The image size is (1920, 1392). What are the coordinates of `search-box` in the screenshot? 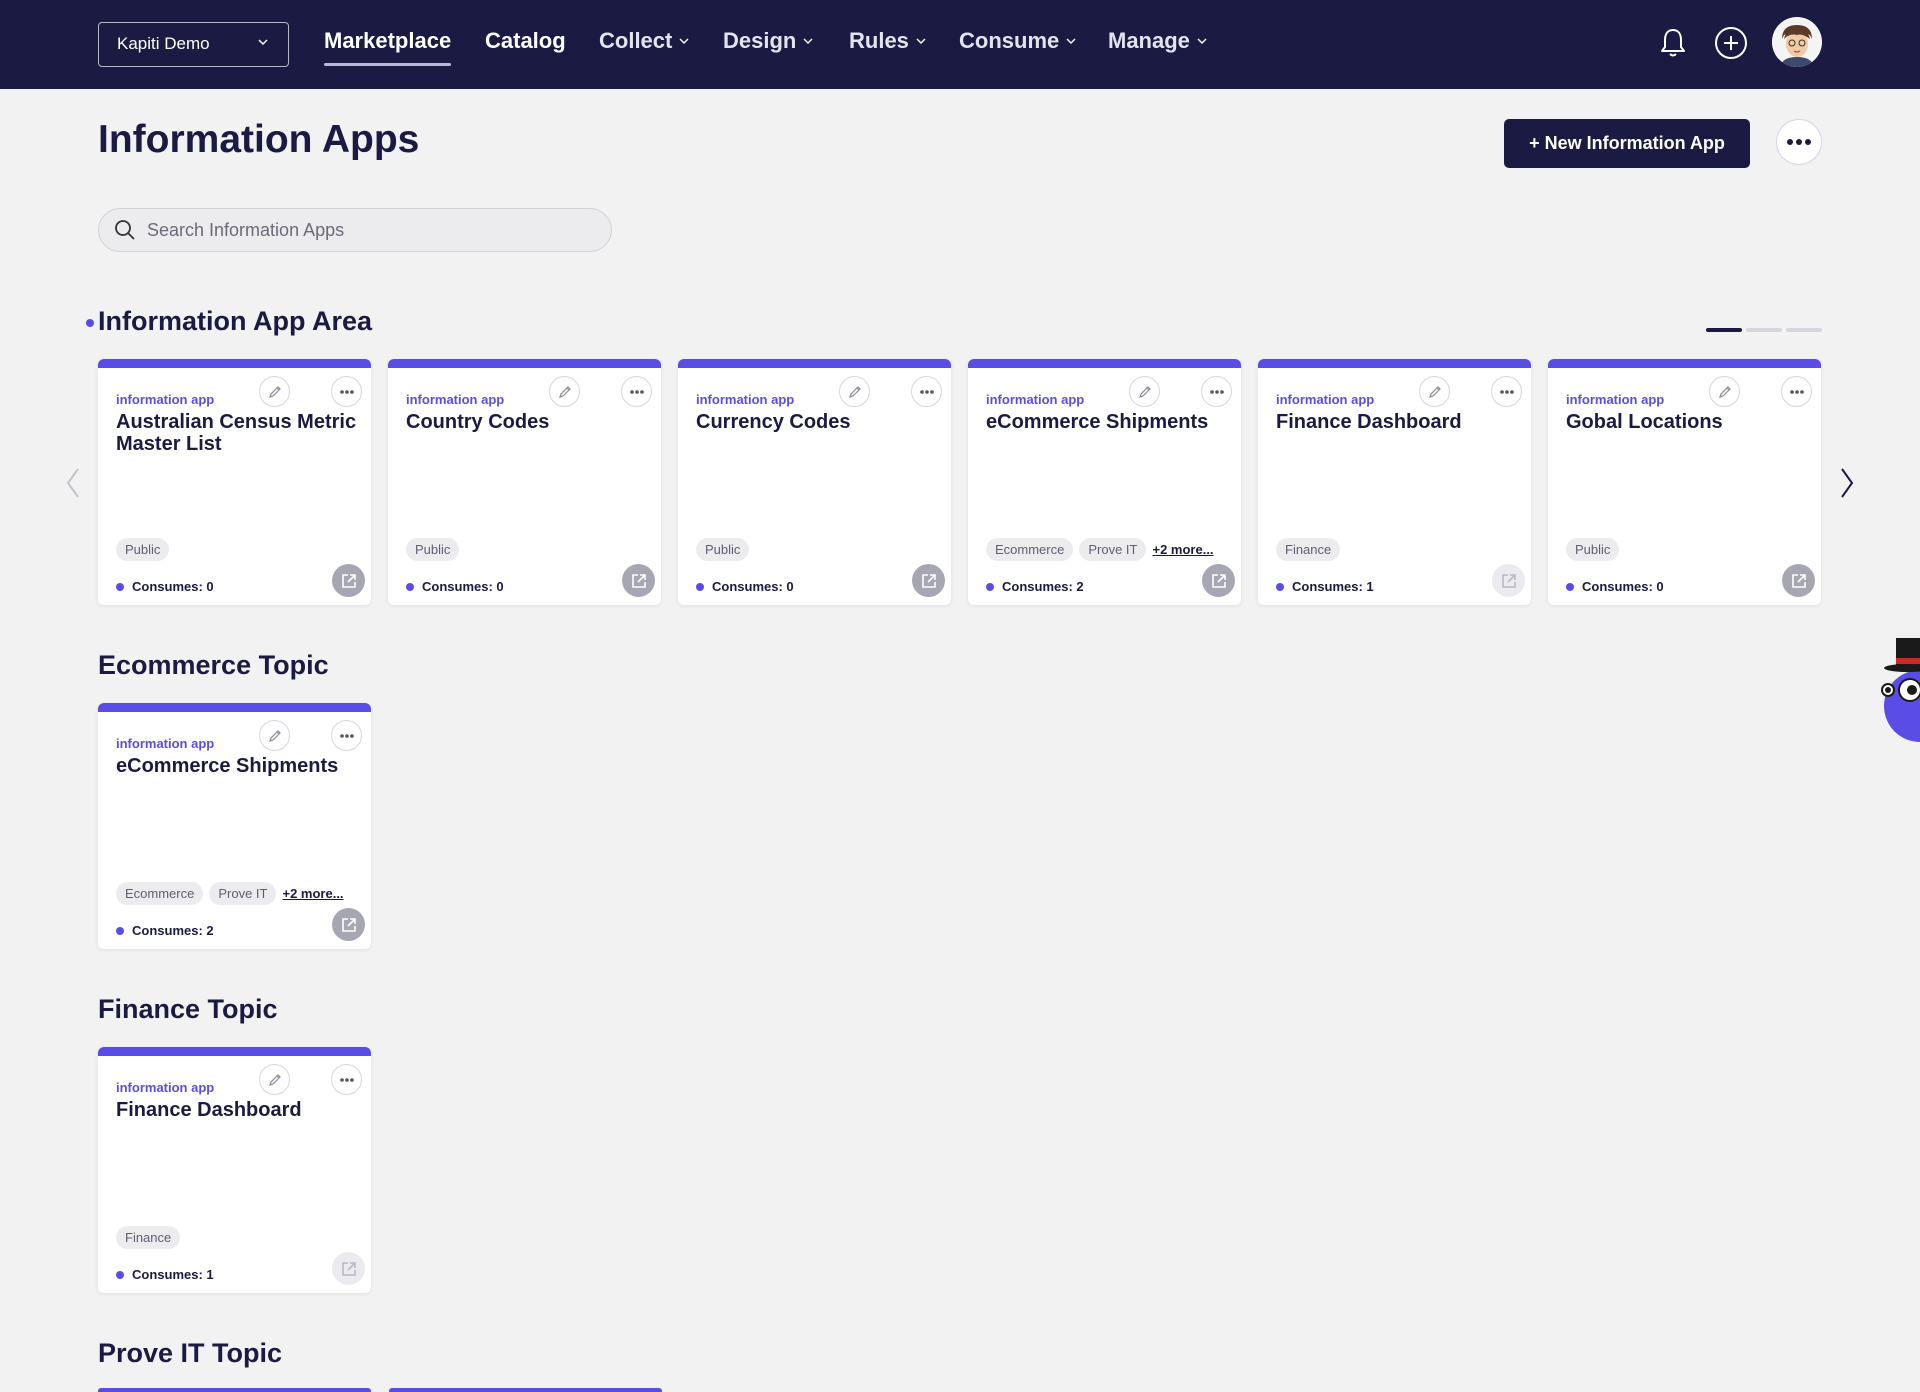 It's located at (355, 230).